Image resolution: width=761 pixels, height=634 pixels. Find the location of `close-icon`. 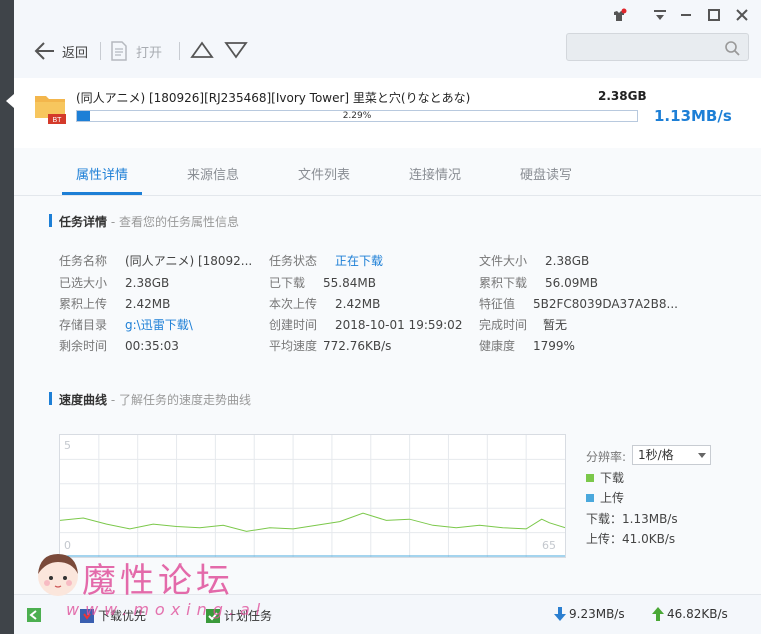

close-icon is located at coordinates (742, 16).